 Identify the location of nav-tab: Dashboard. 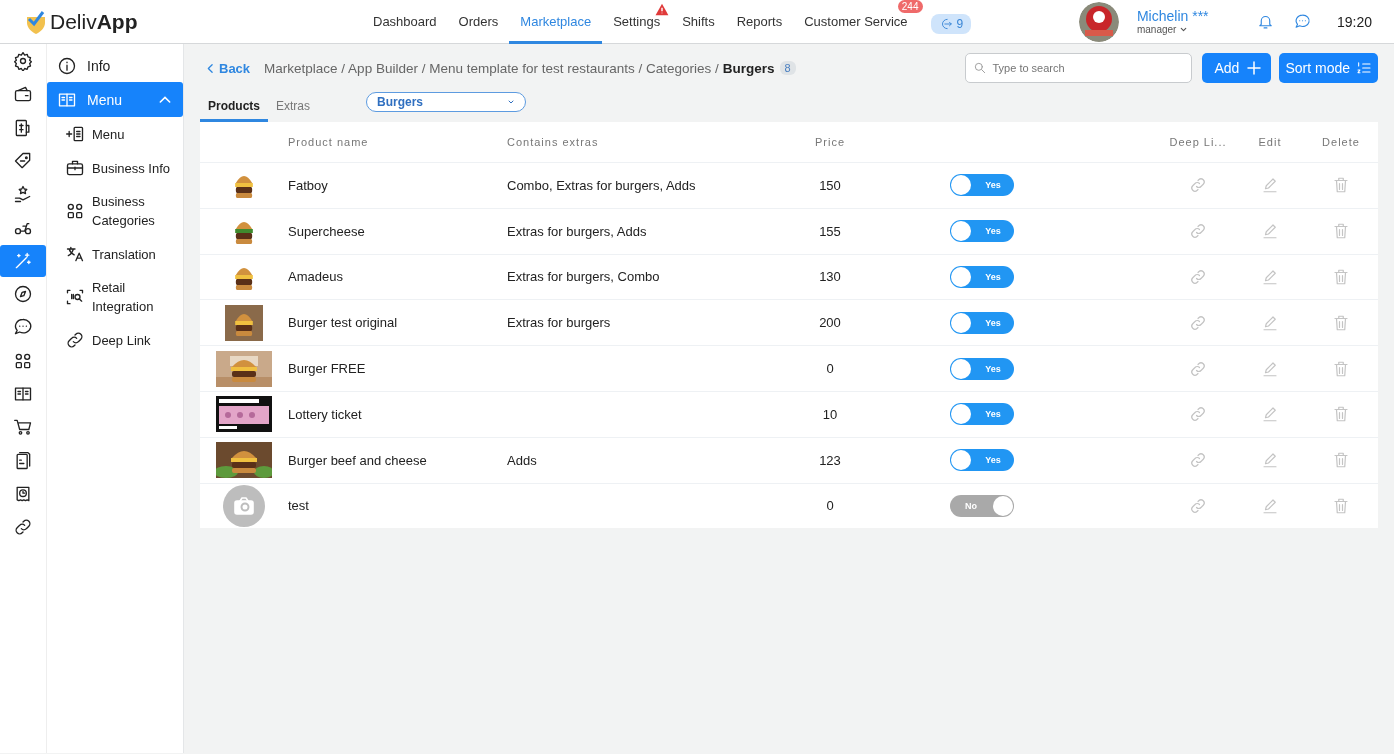
(405, 28).